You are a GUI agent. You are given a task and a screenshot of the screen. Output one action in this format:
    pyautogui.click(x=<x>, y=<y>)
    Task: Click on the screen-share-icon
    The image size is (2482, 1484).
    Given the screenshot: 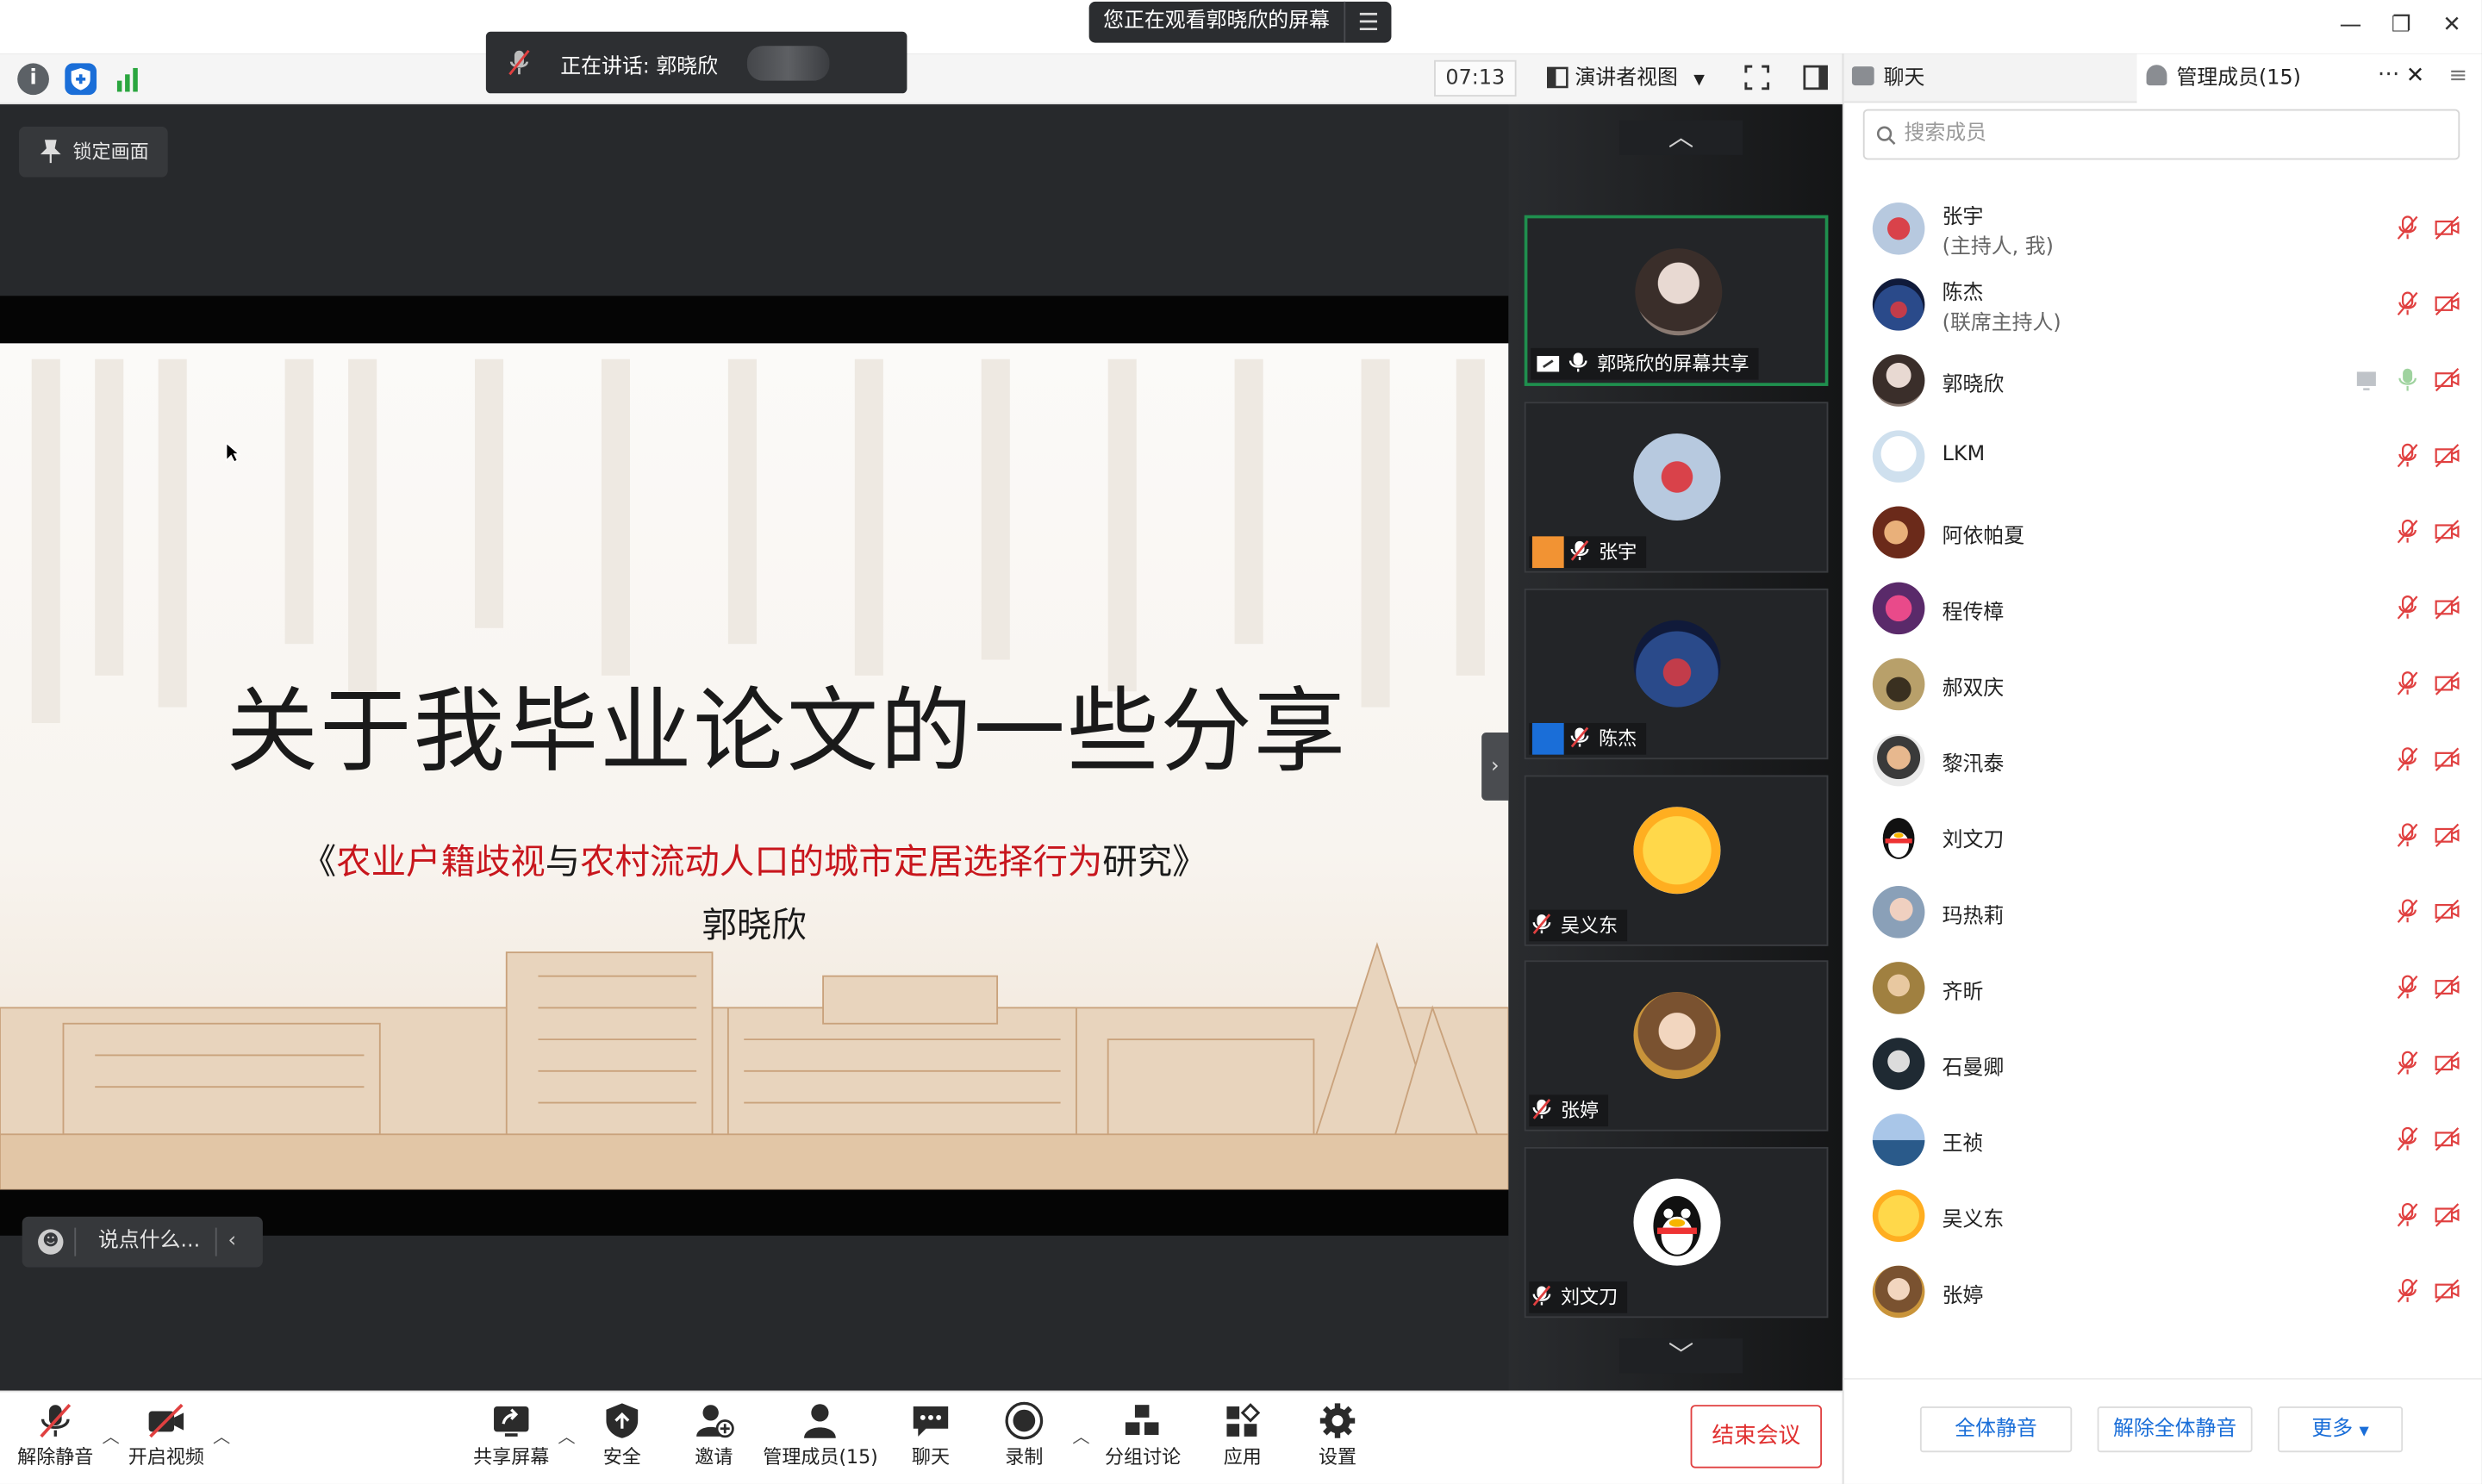 What is the action you would take?
    pyautogui.click(x=1548, y=364)
    